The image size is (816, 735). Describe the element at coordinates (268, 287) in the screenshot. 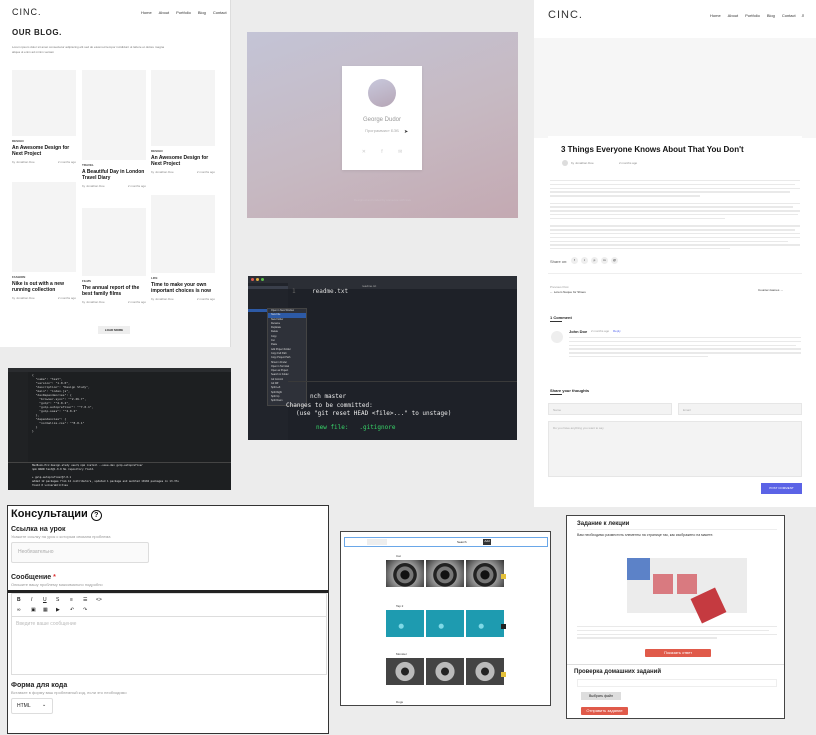

I see `tree-item` at that location.